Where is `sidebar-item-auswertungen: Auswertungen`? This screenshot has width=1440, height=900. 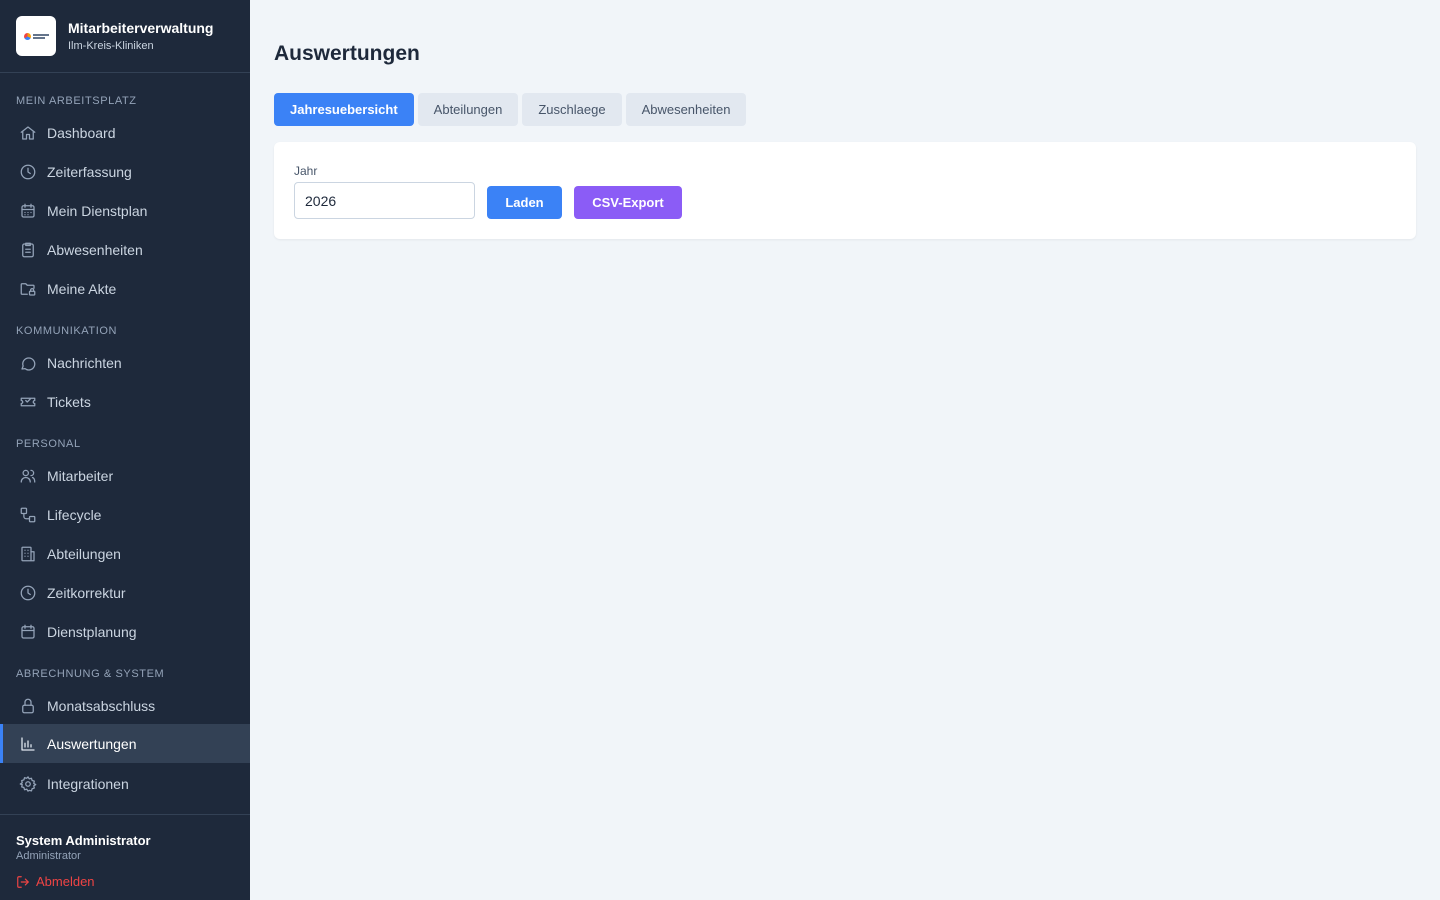
sidebar-item-auswertungen: Auswertungen is located at coordinates (125, 743).